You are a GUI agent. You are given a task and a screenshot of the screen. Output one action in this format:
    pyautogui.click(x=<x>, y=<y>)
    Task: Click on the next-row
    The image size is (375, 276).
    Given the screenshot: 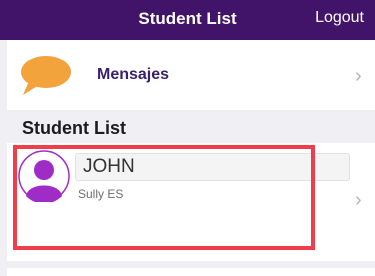 What is the action you would take?
    pyautogui.click(x=191, y=272)
    